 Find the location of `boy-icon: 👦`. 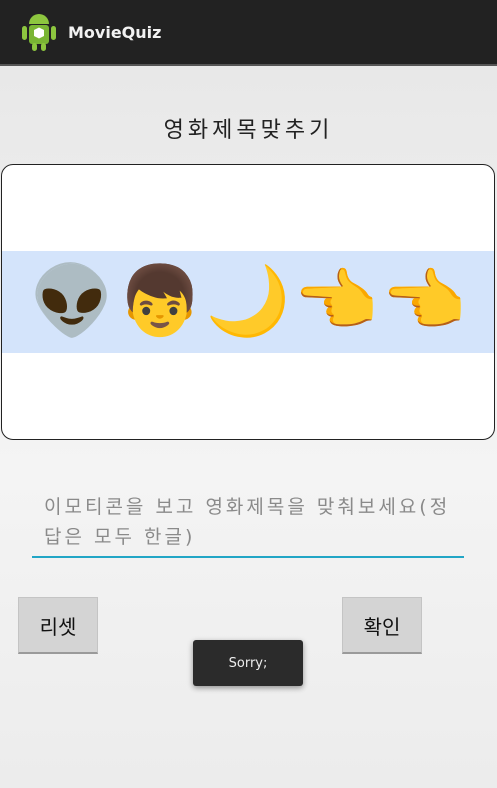

boy-icon: 👦 is located at coordinates (160, 301).